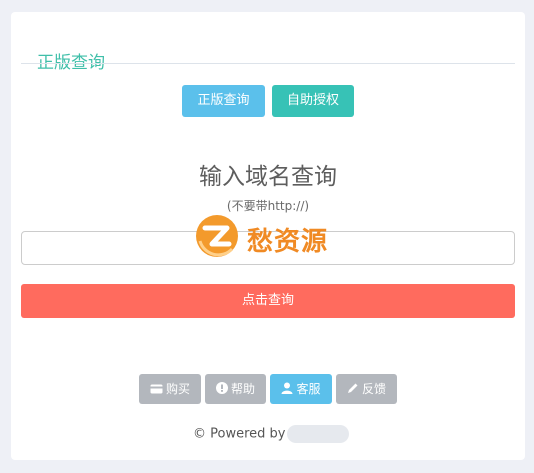 The height and width of the screenshot is (473, 534). What do you see at coordinates (313, 101) in the screenshot?
I see `self-authorize-button: 自助授权` at bounding box center [313, 101].